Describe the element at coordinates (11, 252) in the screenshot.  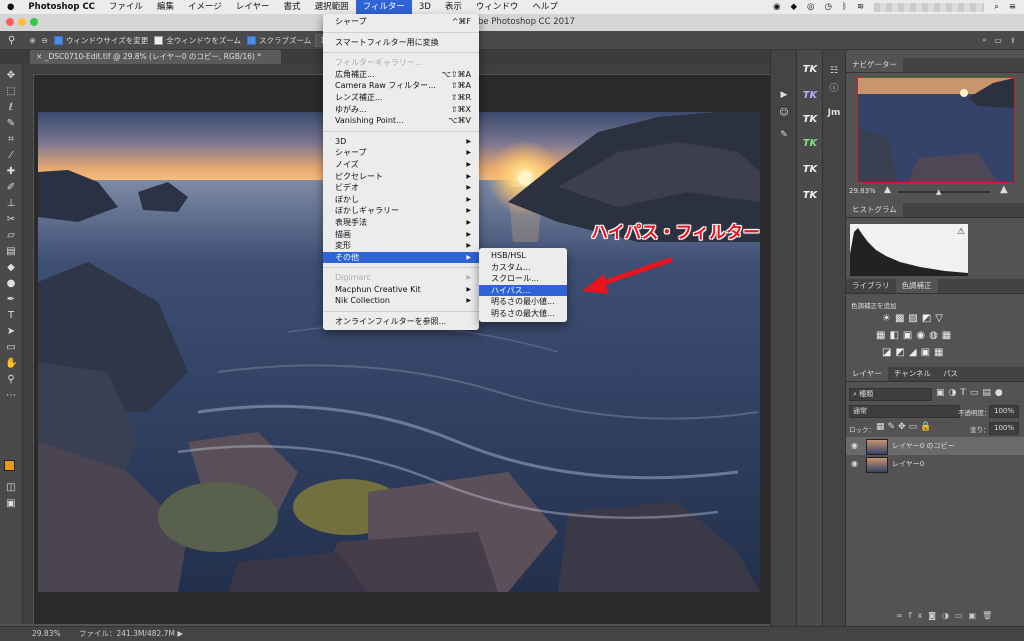
I see `gradient-tool-icon: ▤` at that location.